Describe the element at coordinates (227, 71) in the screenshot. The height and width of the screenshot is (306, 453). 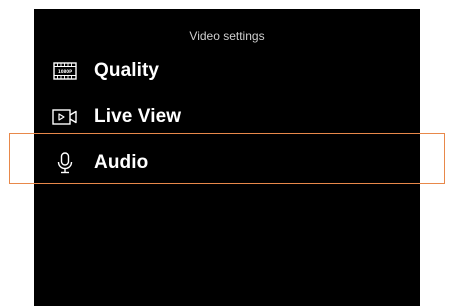
I see `menu-item-quality: 1080P Quality` at that location.